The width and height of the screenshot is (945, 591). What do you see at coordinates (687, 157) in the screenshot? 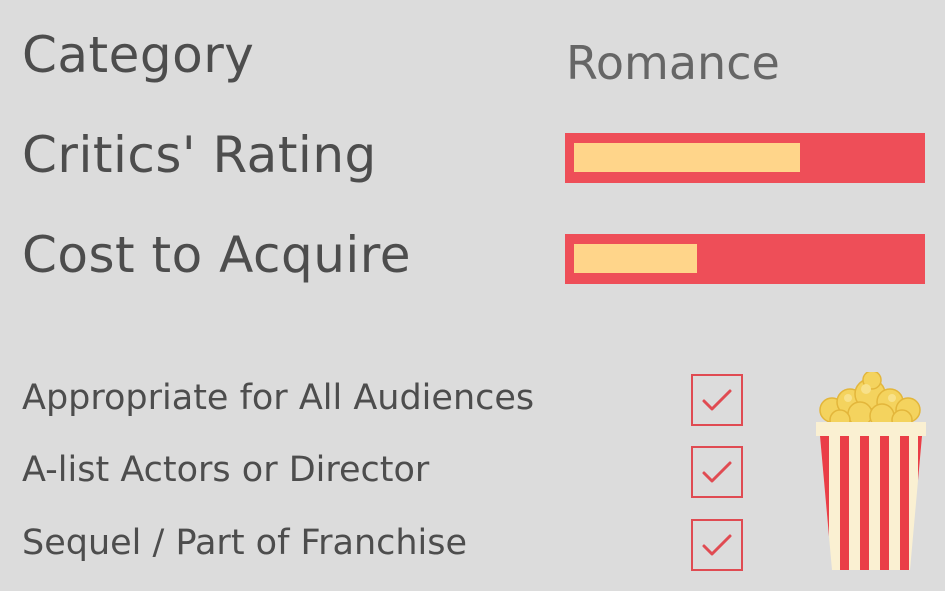
I see `critics-rating-bar-fill` at bounding box center [687, 157].